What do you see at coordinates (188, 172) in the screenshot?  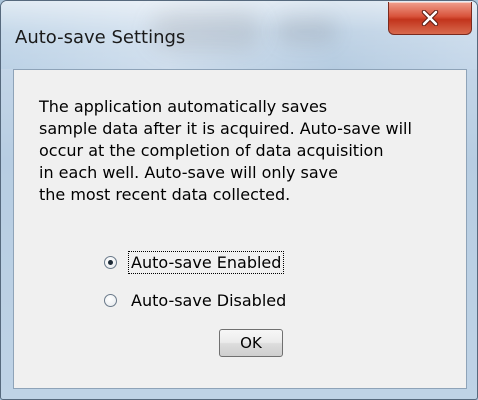 I see `message-line: in each well. Auto-save will only save` at bounding box center [188, 172].